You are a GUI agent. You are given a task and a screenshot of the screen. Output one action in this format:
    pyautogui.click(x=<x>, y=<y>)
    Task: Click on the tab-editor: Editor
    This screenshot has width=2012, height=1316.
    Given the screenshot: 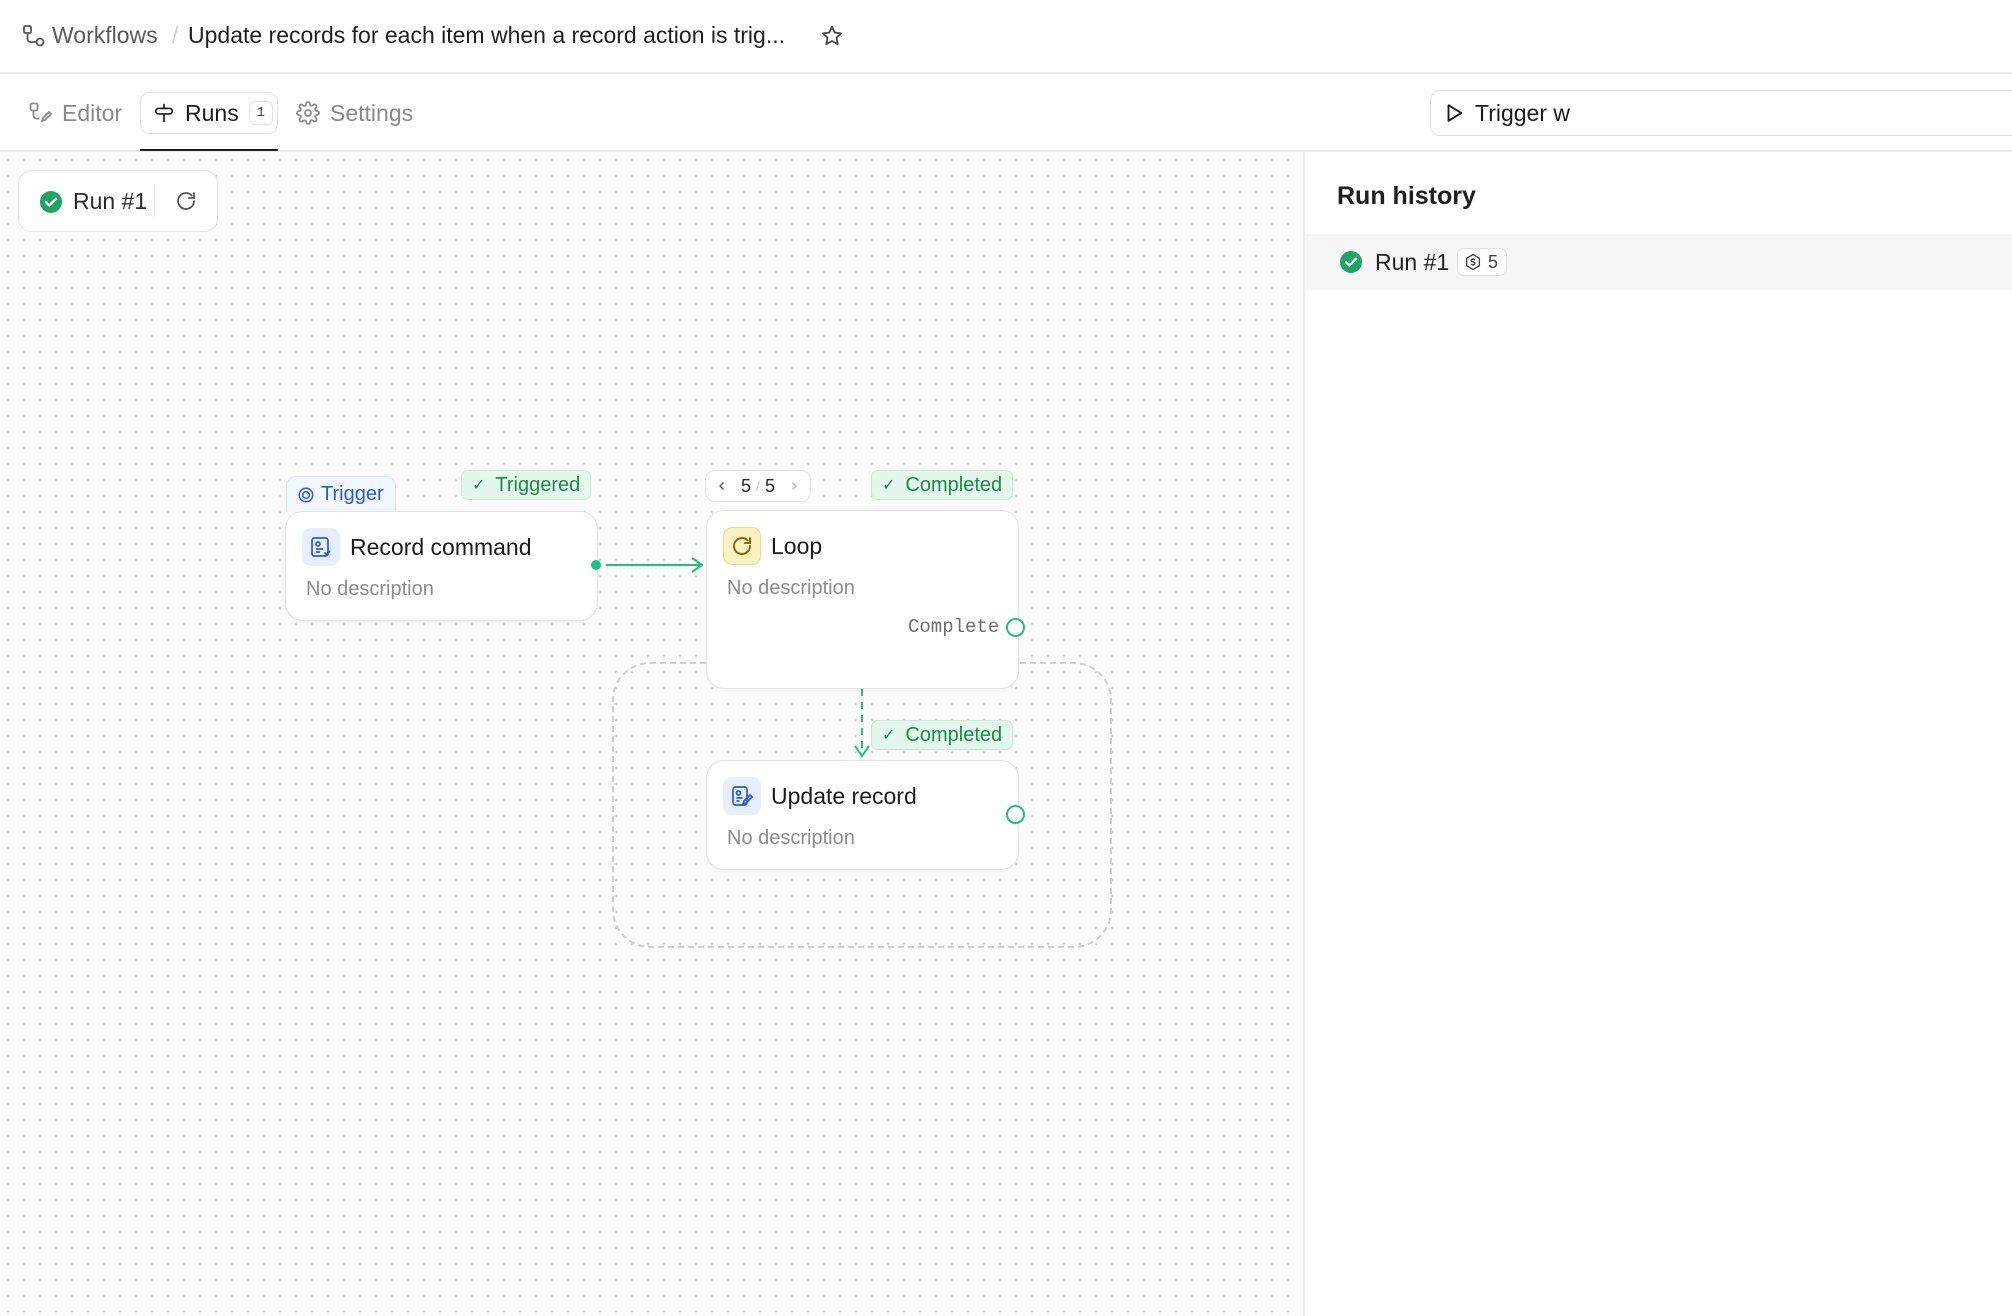 What is the action you would take?
    pyautogui.click(x=75, y=113)
    